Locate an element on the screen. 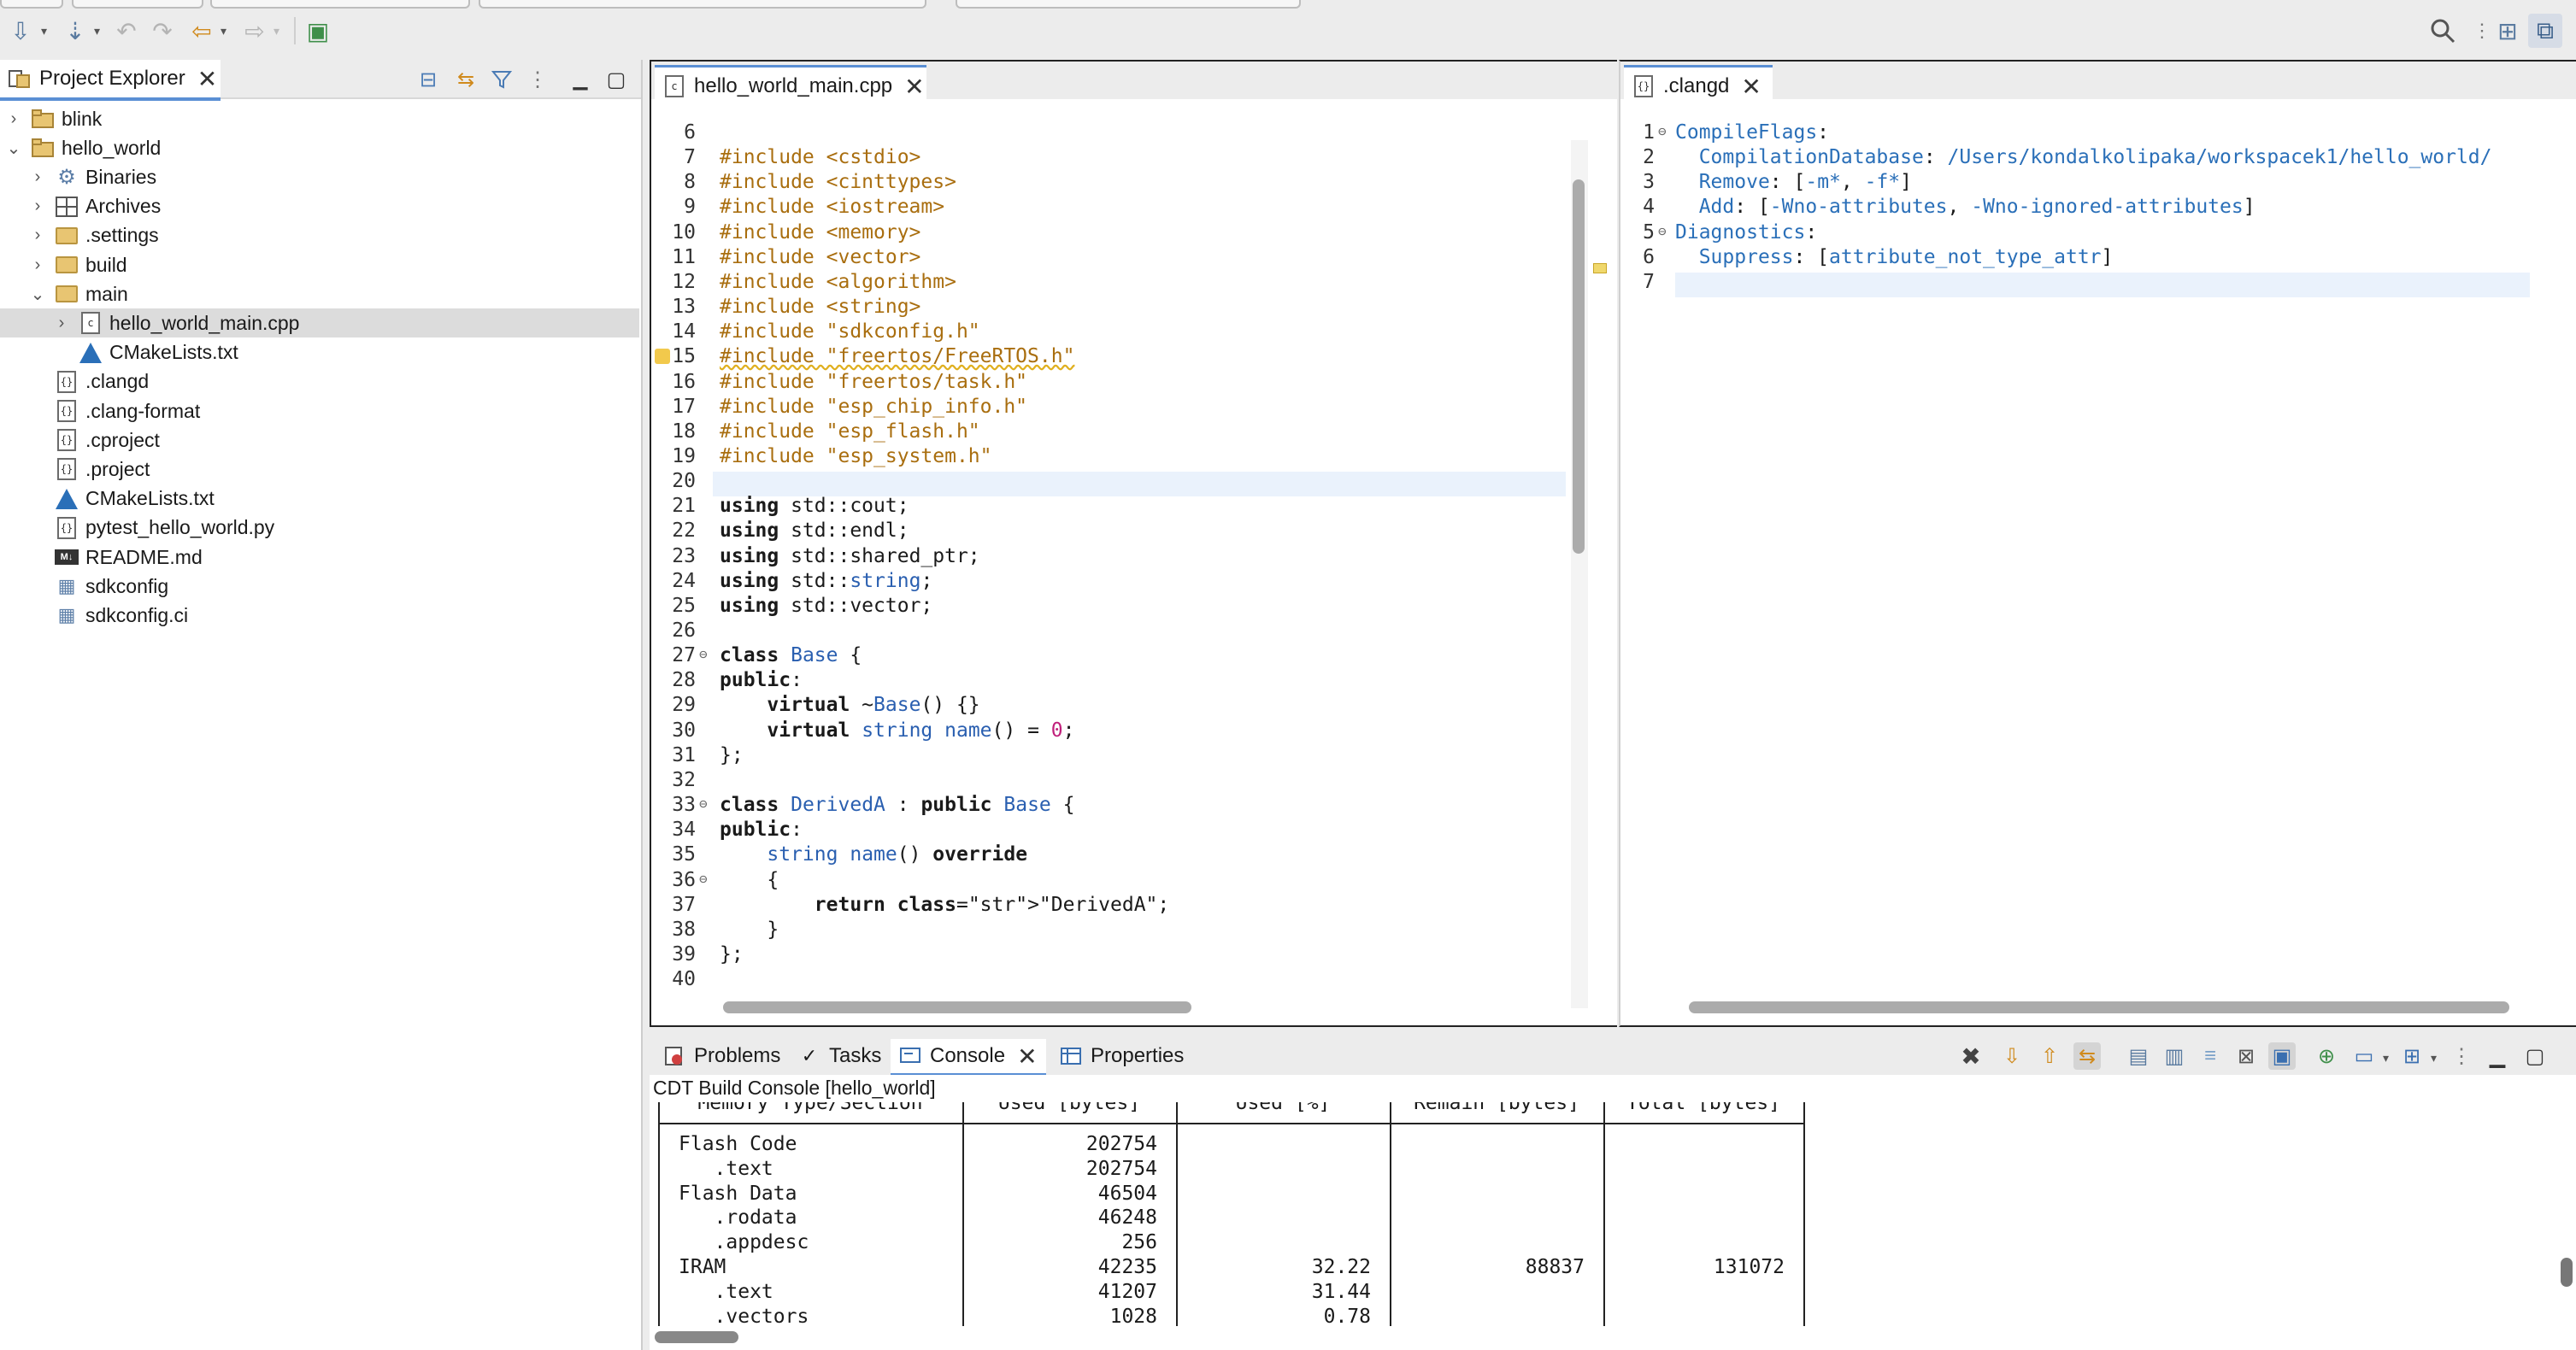  tab-console: Console ✕ is located at coordinates (968, 1058).